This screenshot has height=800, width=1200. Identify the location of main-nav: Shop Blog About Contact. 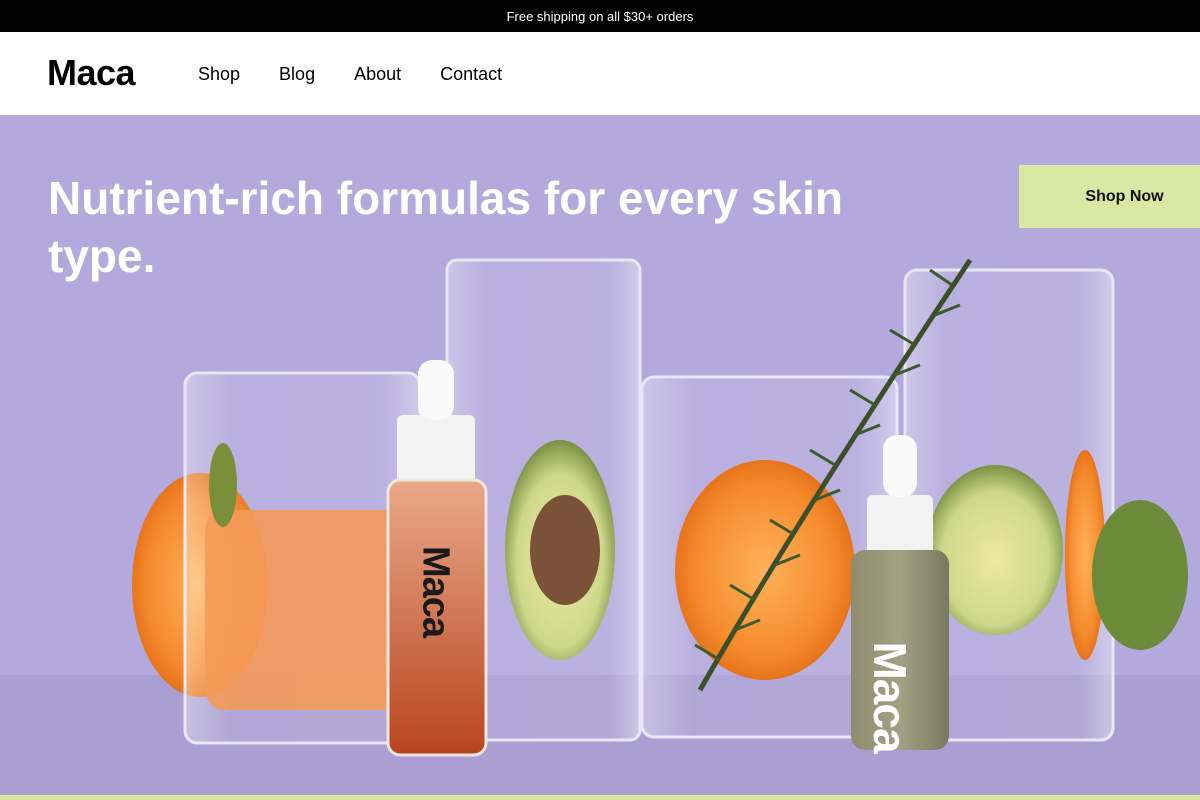
(369, 74).